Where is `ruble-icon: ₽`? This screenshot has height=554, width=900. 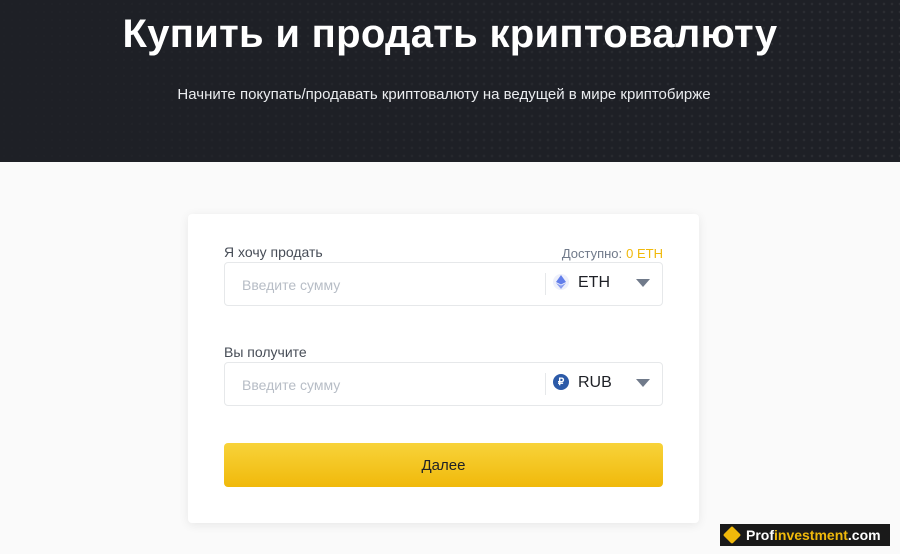 ruble-icon: ₽ is located at coordinates (561, 382).